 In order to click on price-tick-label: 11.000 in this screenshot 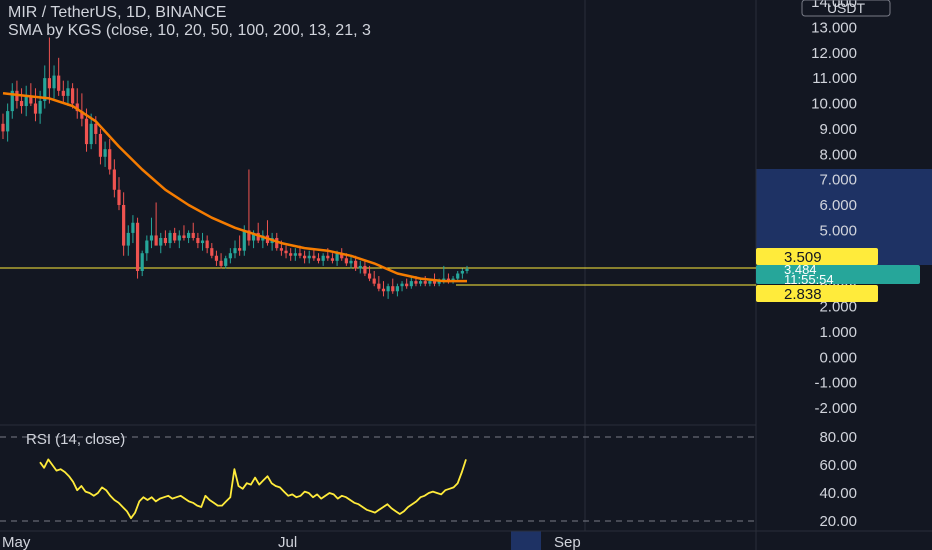, I will do `click(834, 78)`.